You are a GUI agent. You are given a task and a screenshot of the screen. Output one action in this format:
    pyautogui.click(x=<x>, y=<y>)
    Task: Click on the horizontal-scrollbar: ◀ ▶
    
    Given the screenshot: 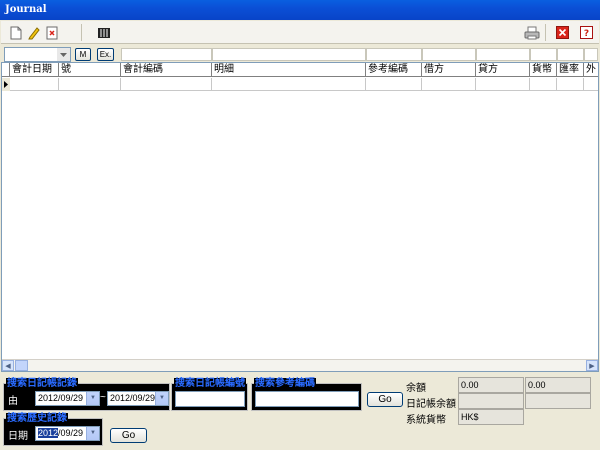 What is the action you would take?
    pyautogui.click(x=300, y=365)
    